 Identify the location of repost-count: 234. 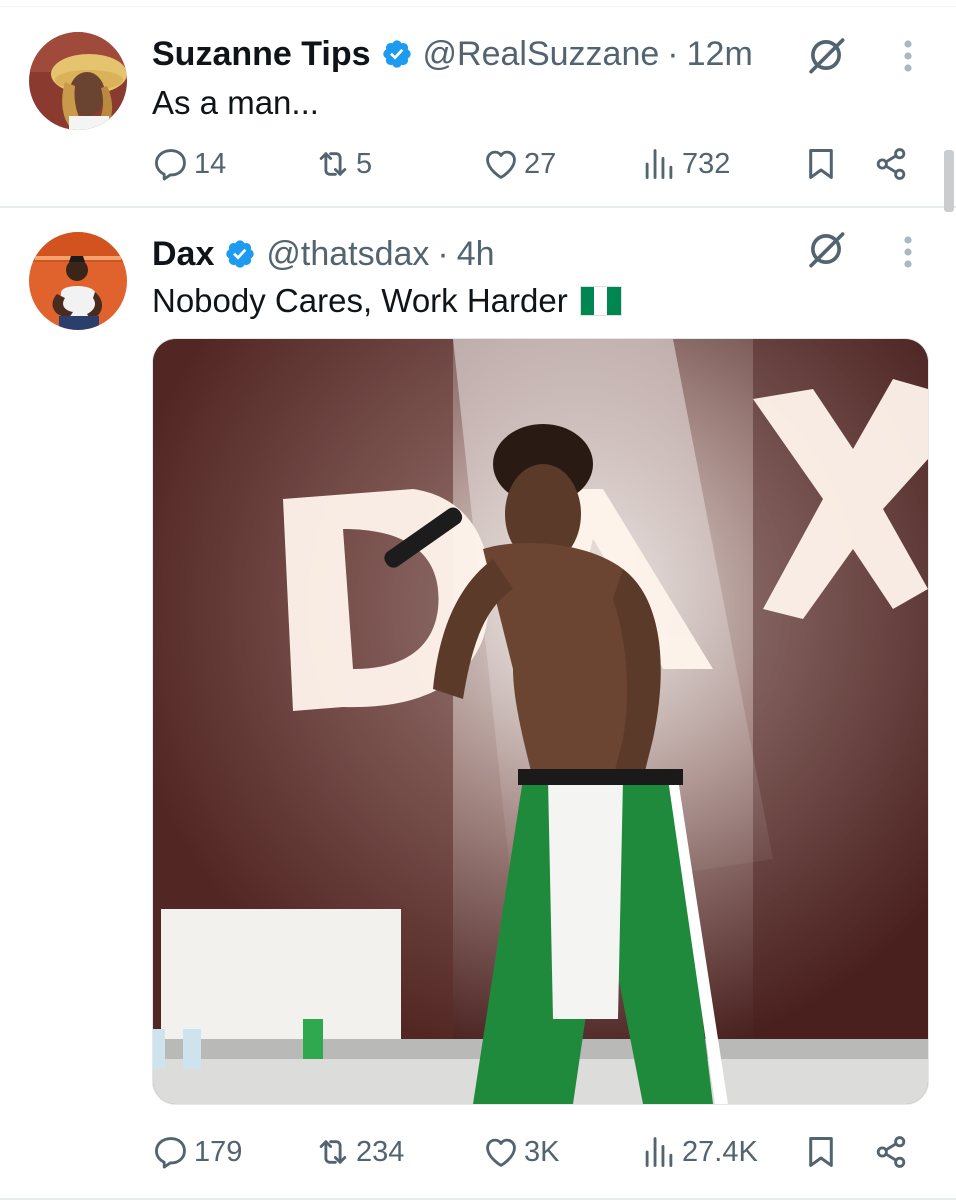
(380, 1151).